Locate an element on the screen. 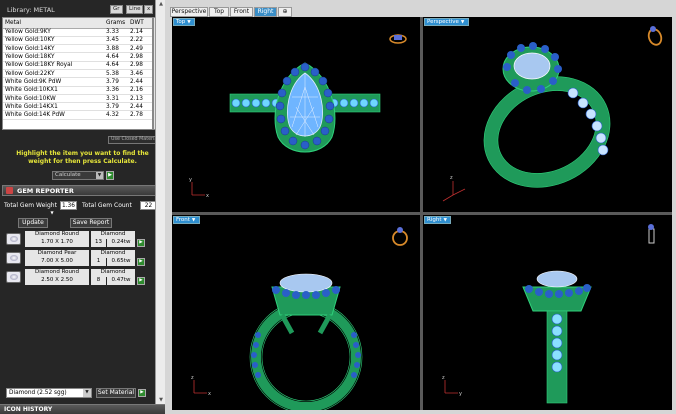 This screenshot has width=676, height=414. gem-name: Diamond Pear is located at coordinates (57, 254).